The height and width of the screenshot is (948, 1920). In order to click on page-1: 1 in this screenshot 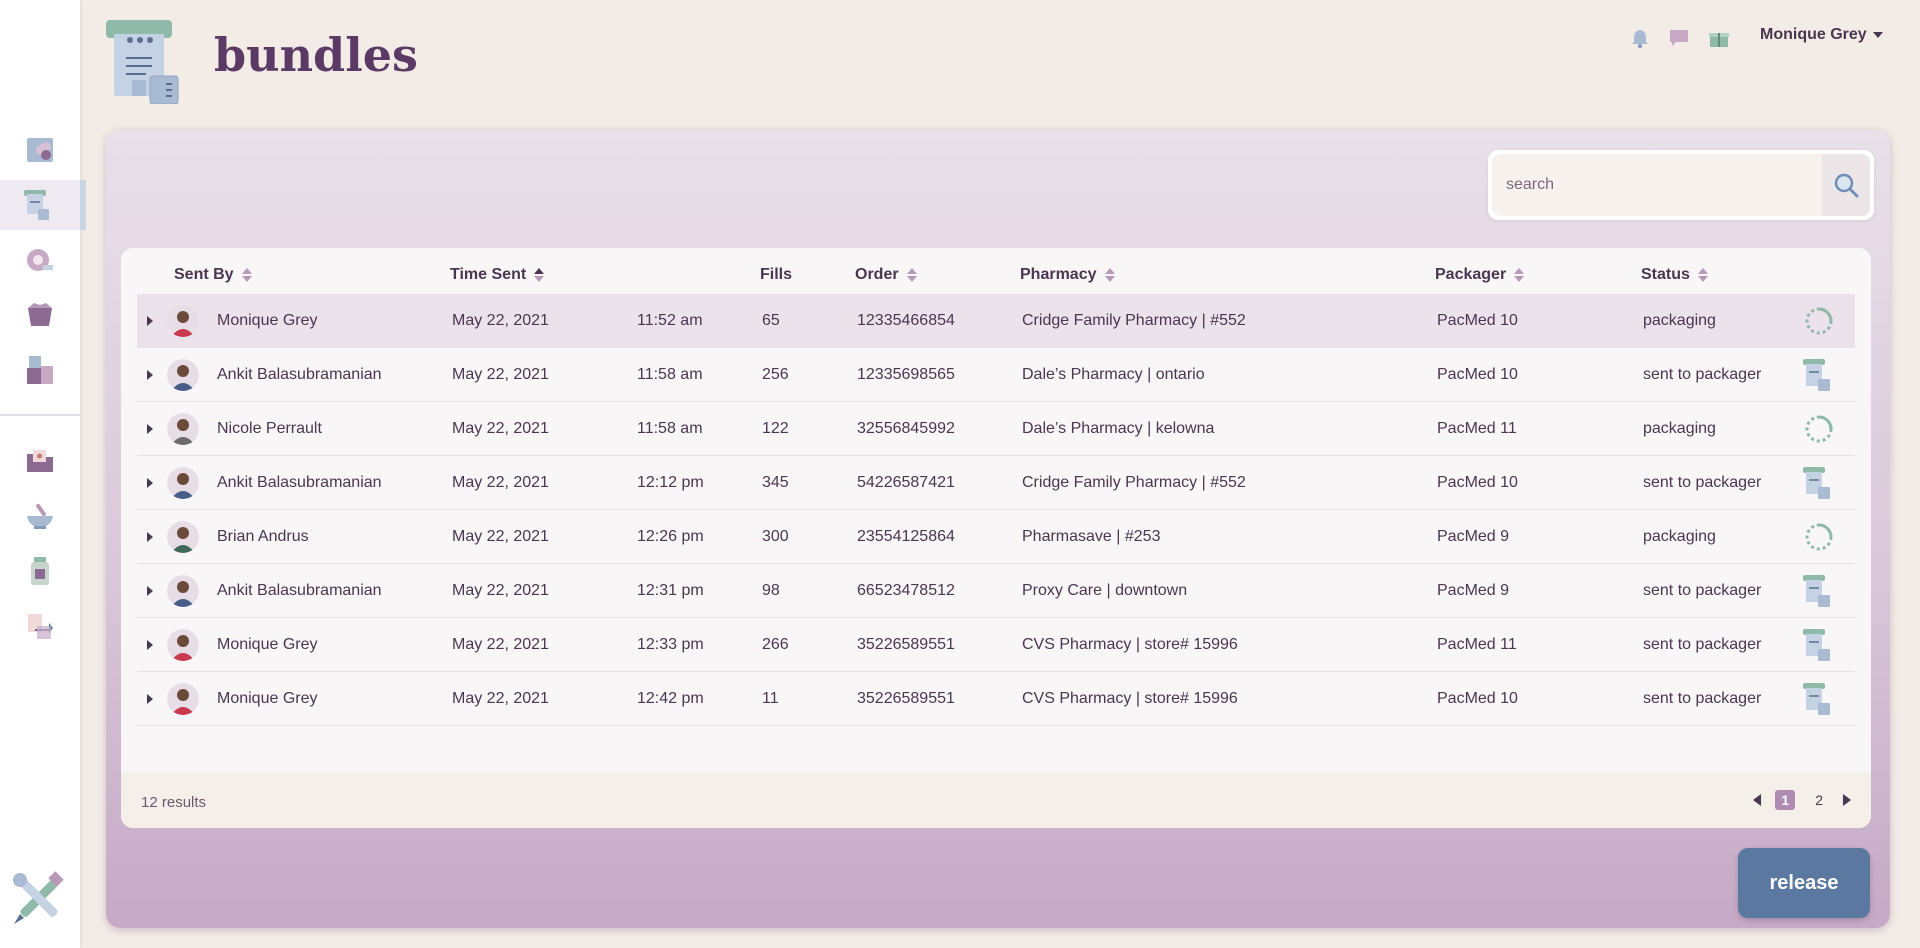, I will do `click(1785, 800)`.